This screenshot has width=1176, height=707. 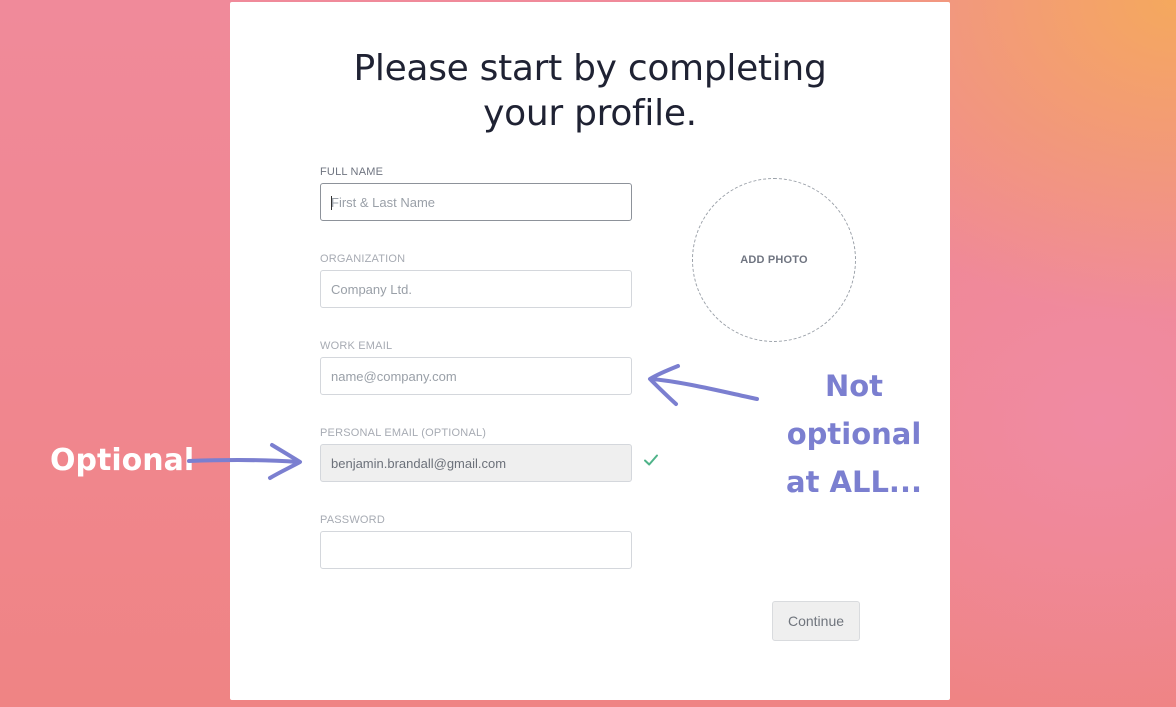 I want to click on work-email-input, so click(x=476, y=376).